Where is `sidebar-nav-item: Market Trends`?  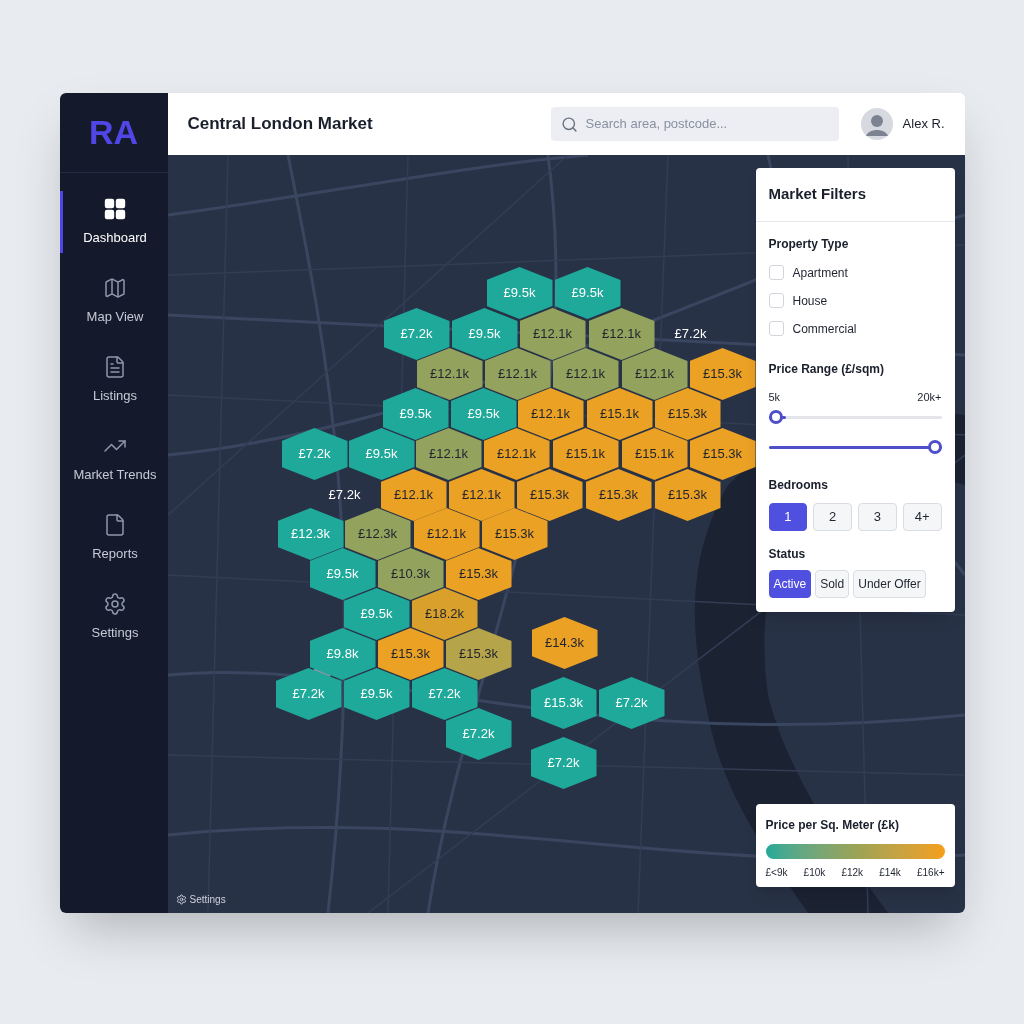 sidebar-nav-item: Market Trends is located at coordinates (113, 459).